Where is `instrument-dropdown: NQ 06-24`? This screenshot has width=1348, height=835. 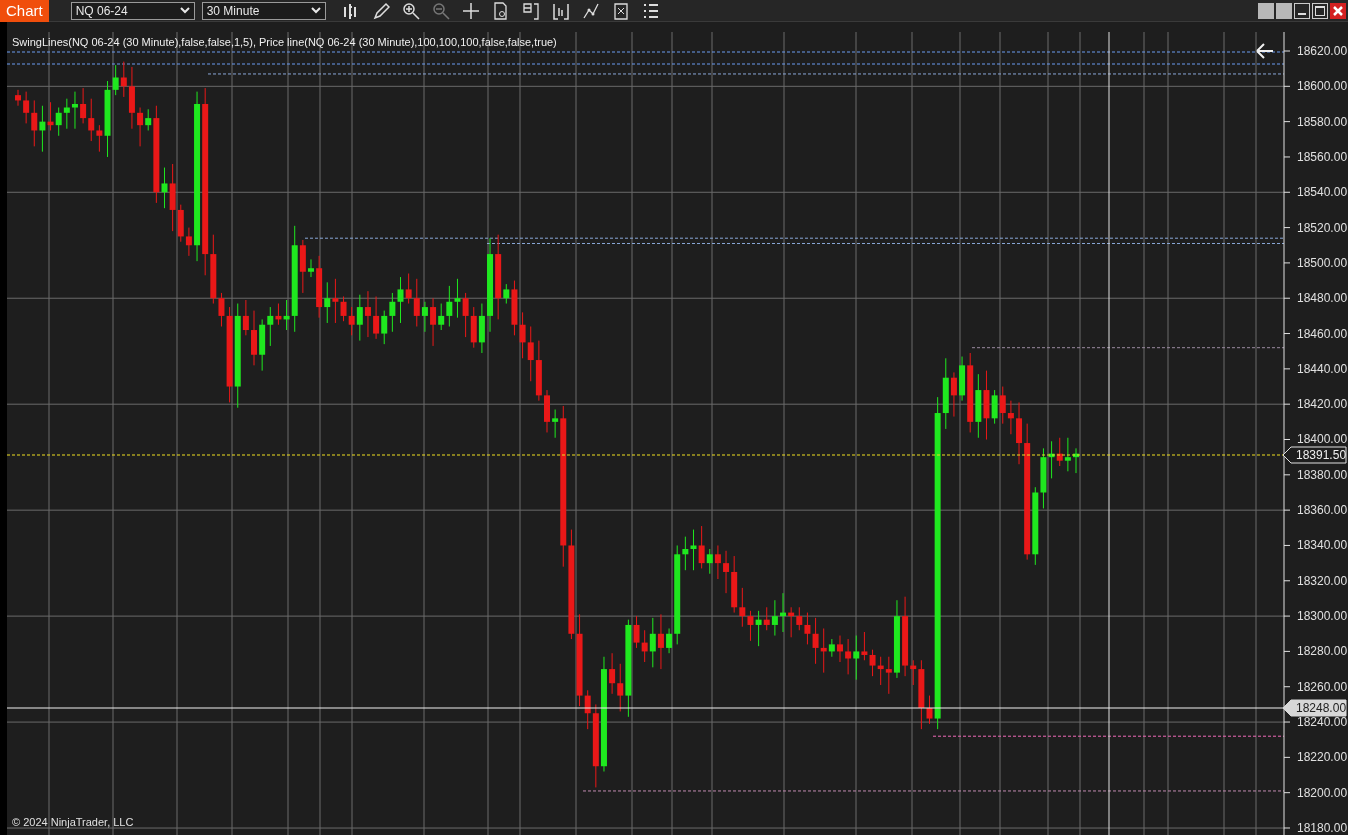 instrument-dropdown: NQ 06-24 is located at coordinates (132, 10).